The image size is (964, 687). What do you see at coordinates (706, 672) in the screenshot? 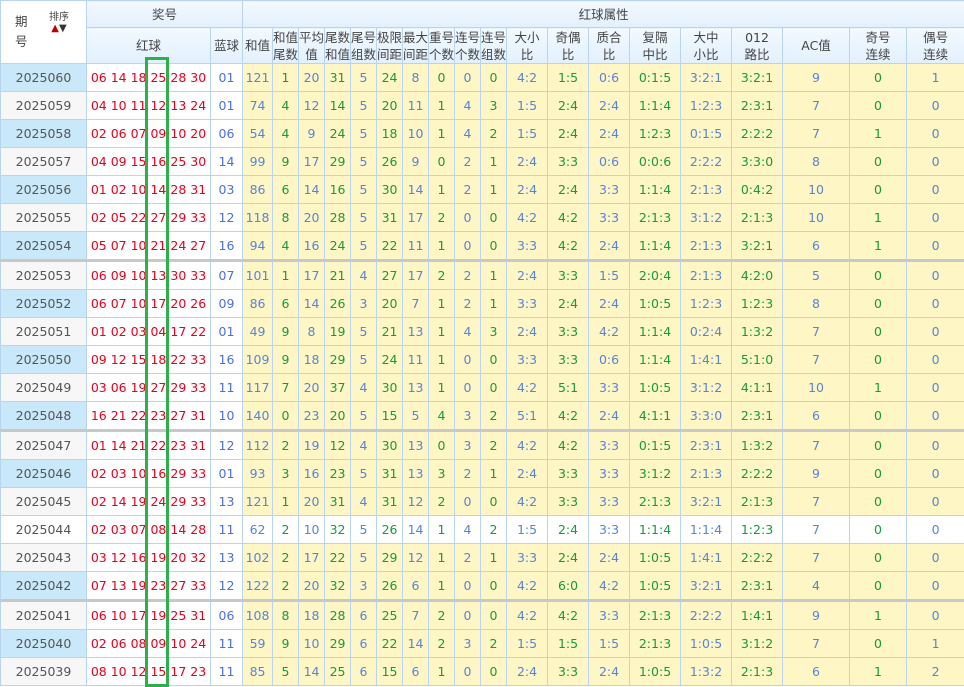
I see `attr-cell: 1:3:2` at bounding box center [706, 672].